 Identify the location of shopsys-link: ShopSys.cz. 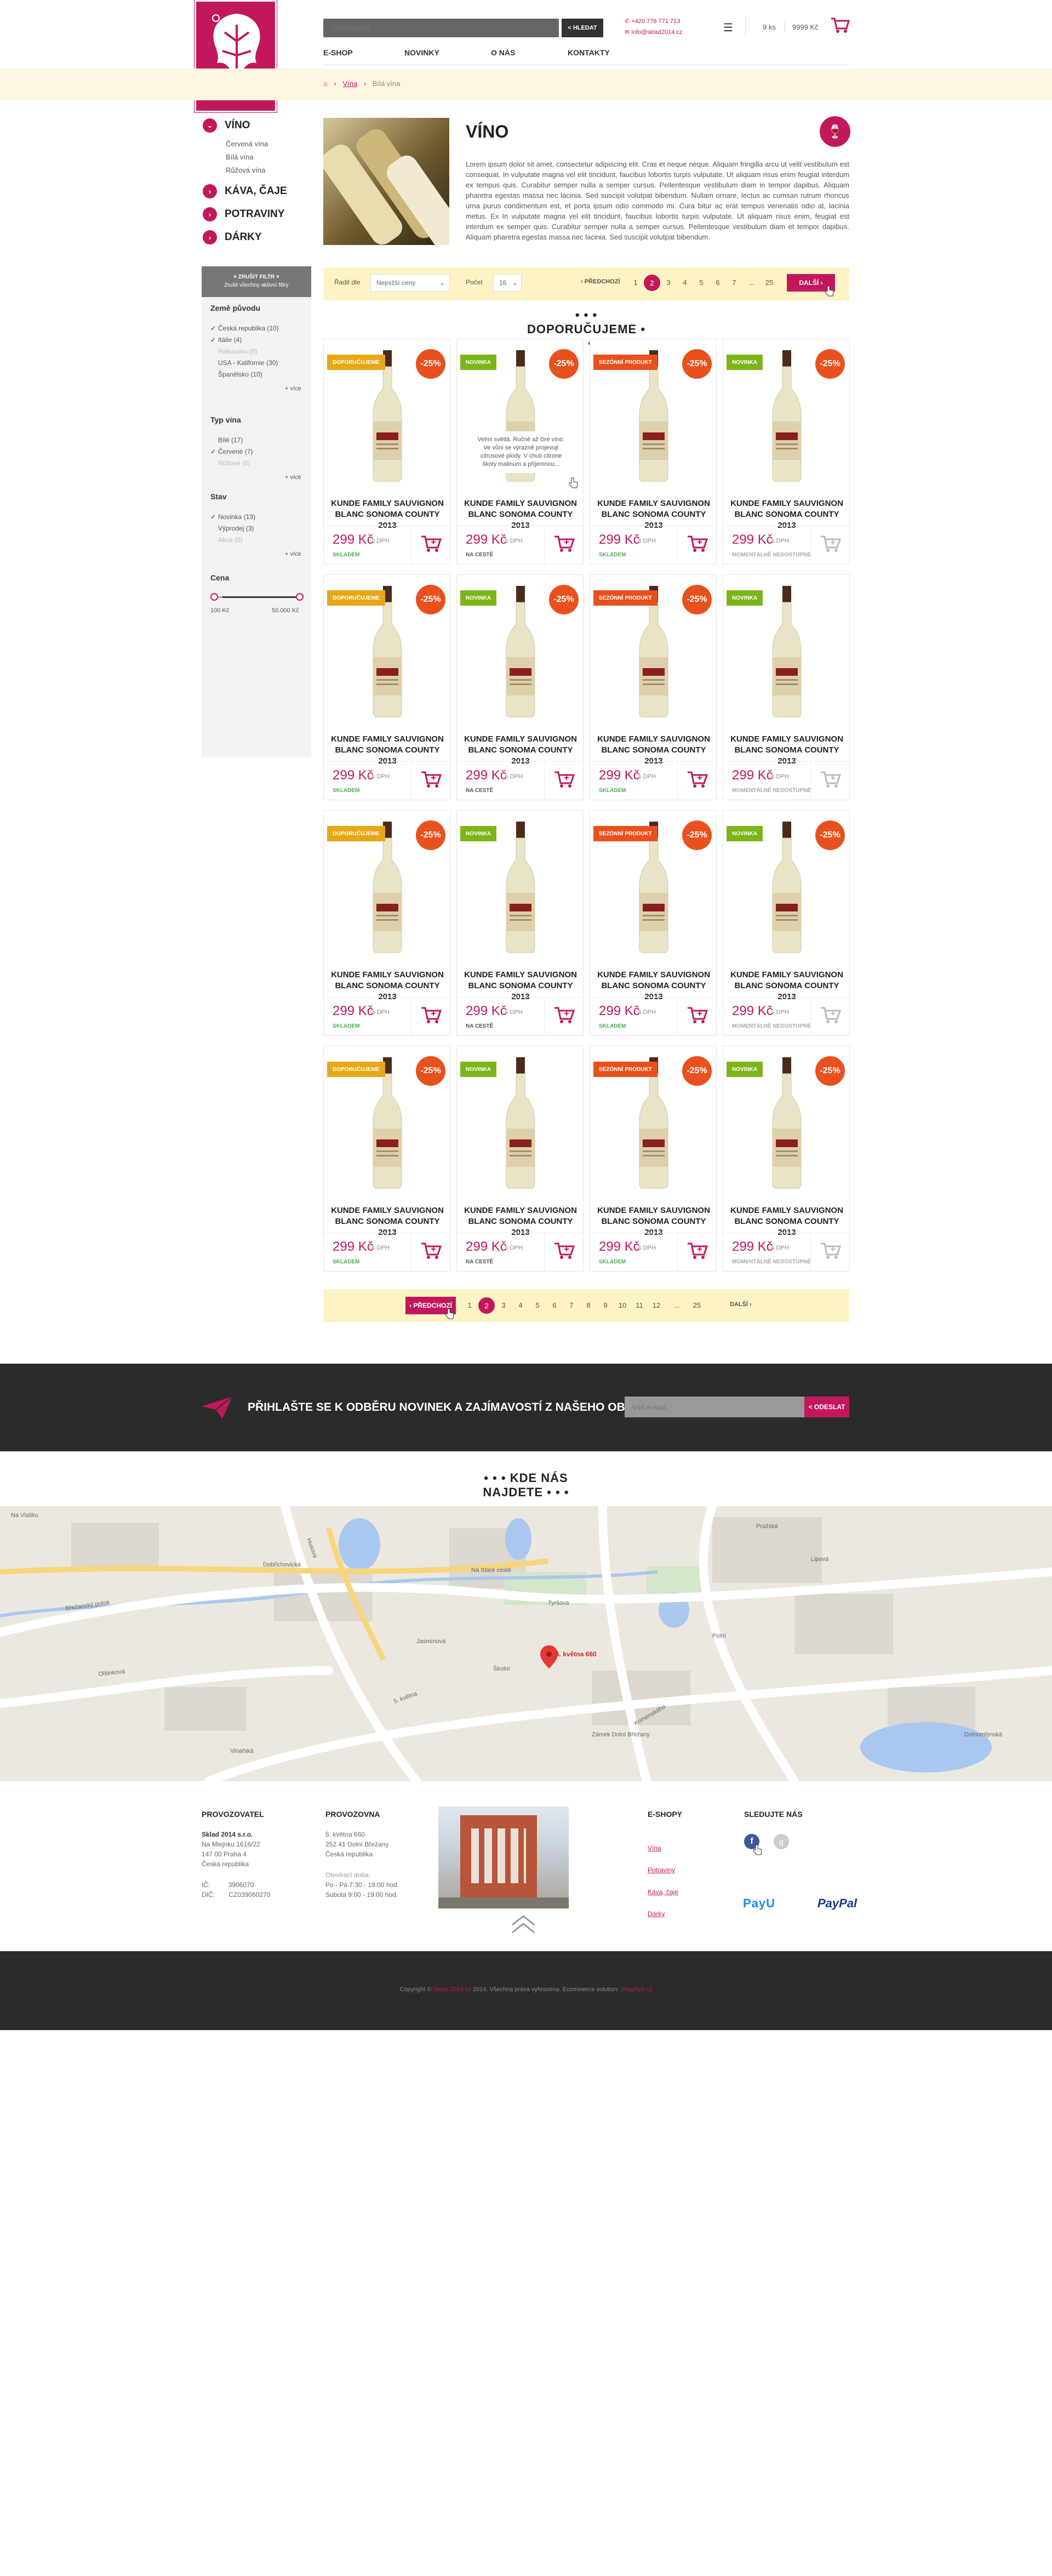
(637, 1989).